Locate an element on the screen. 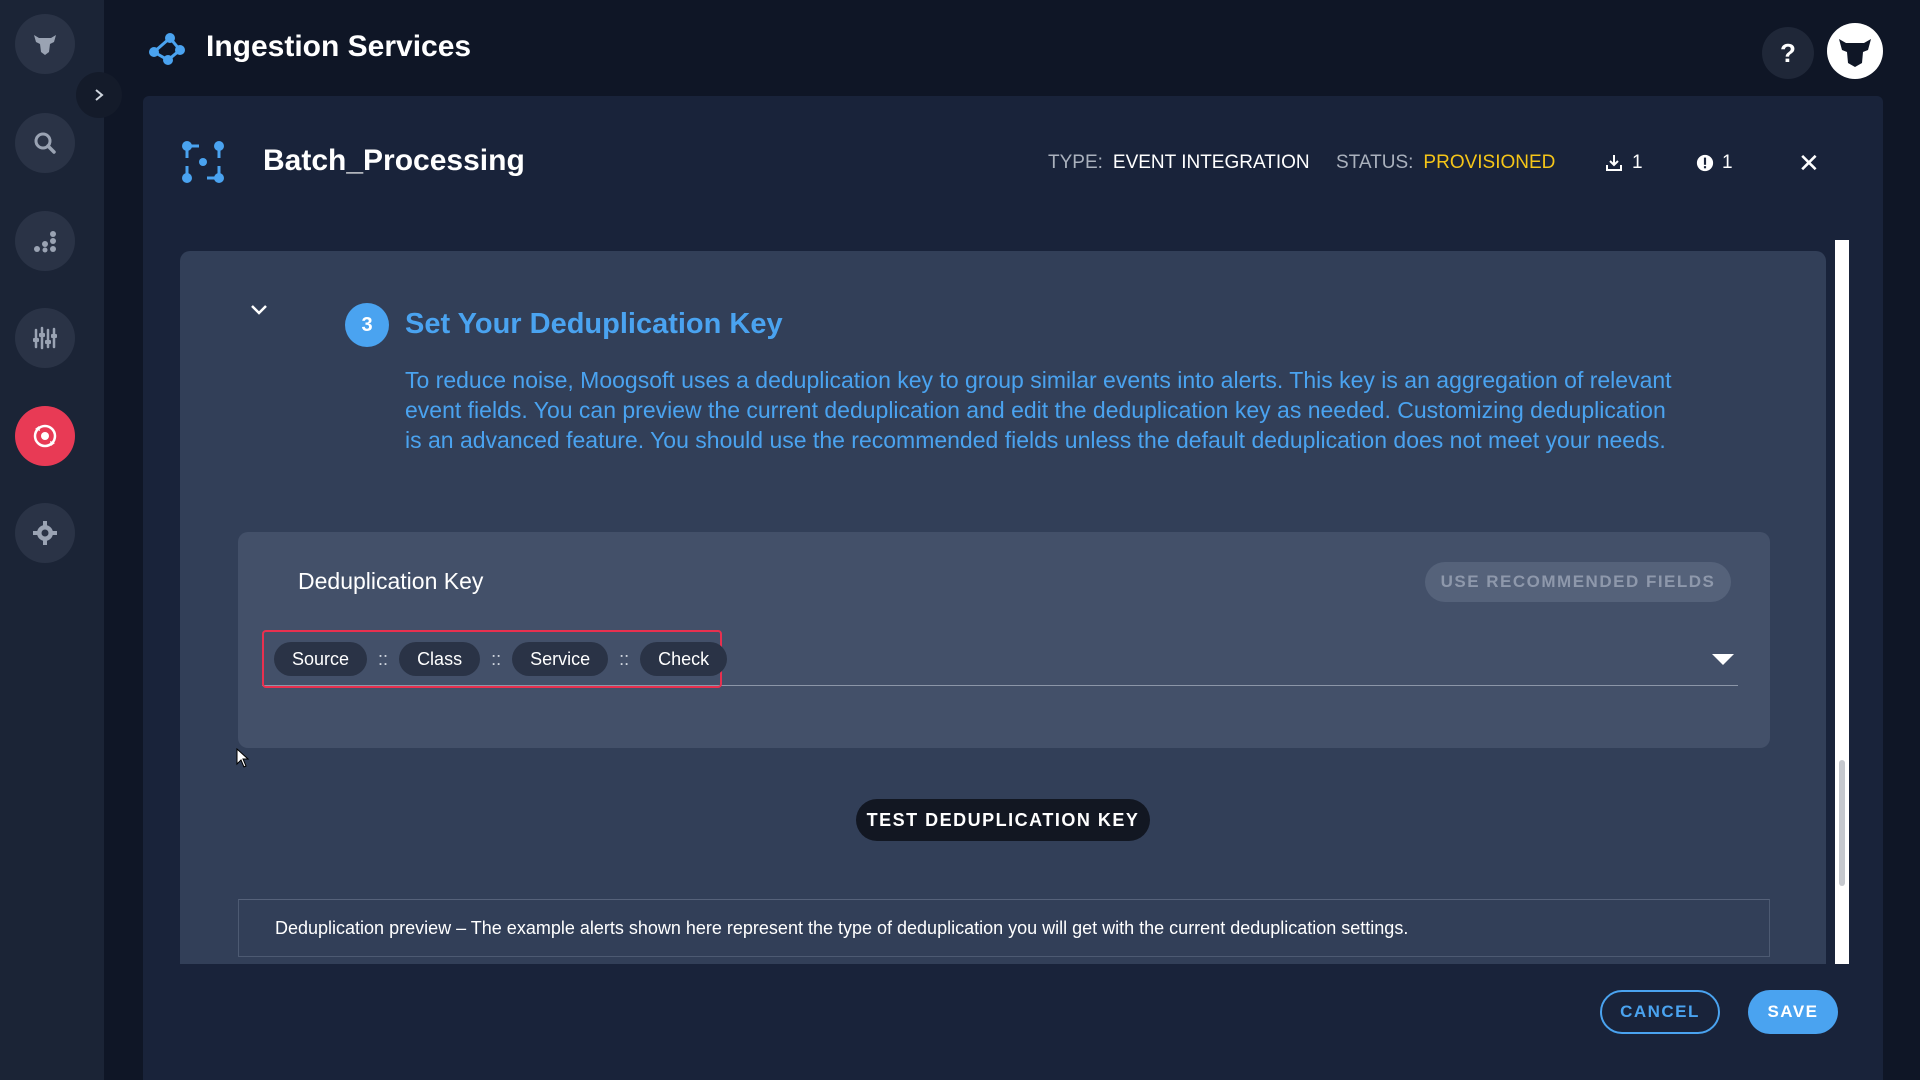  save-button: SAVE is located at coordinates (1793, 1012).